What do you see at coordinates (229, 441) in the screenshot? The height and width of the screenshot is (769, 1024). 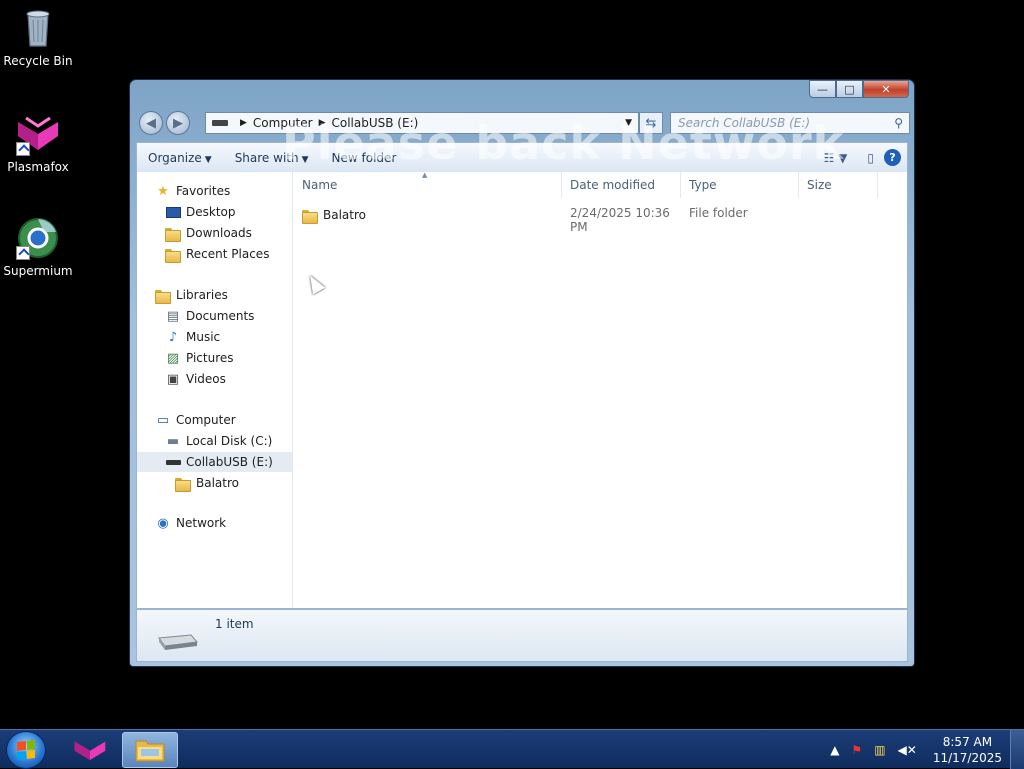 I see `nav-label: Local Disk (C:)` at bounding box center [229, 441].